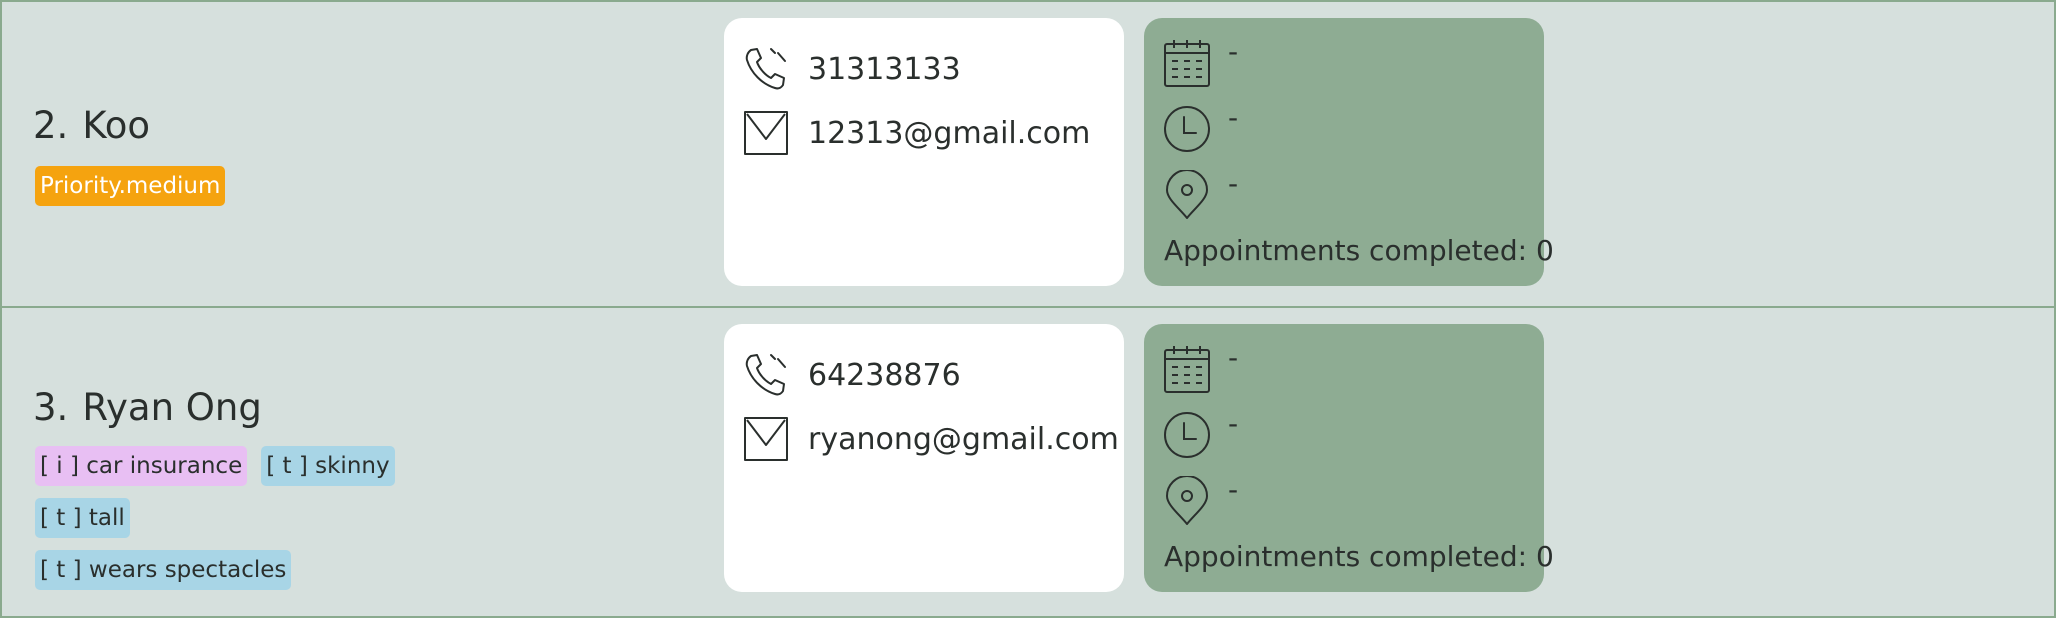 This screenshot has height=618, width=2056. Describe the element at coordinates (51, 125) in the screenshot. I see `person-index: 2.` at that location.